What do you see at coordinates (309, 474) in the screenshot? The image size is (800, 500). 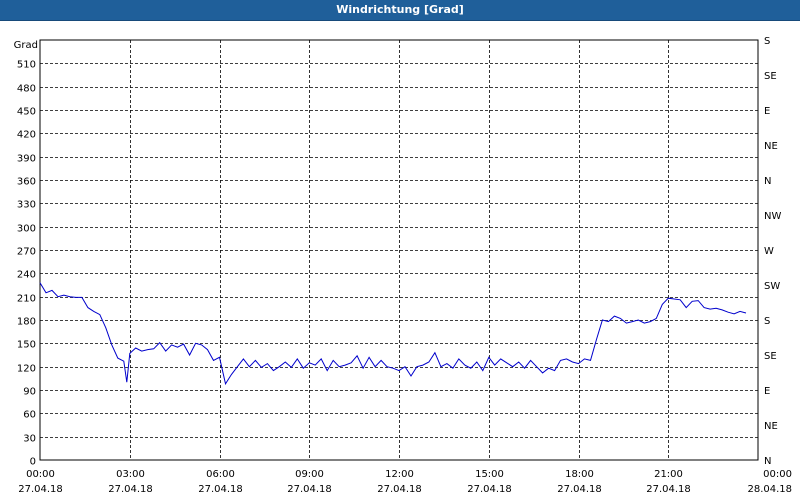 I see `x-tick-time-label: 09:00` at bounding box center [309, 474].